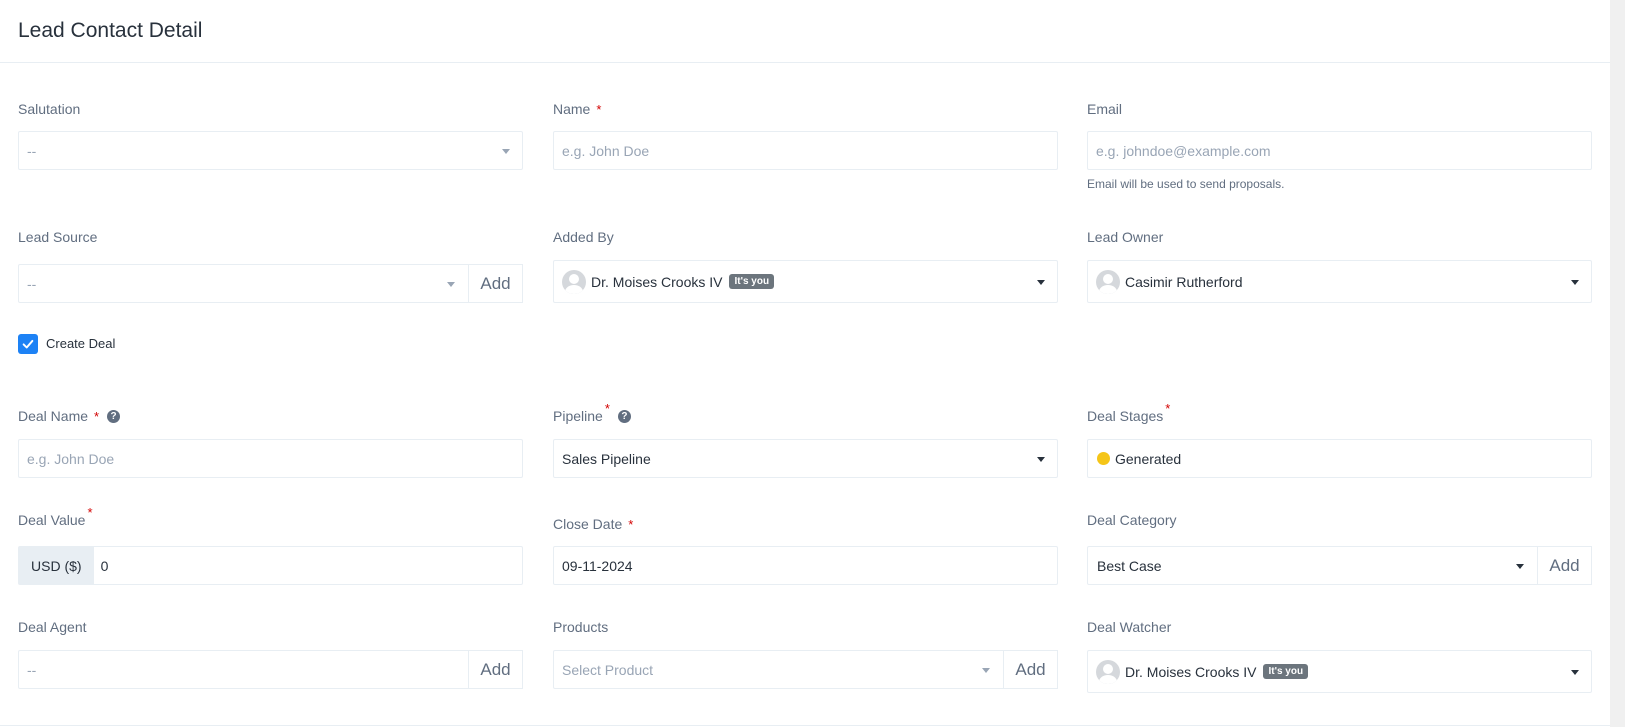 The height and width of the screenshot is (727, 1625). I want to click on products-placeholder: Select Product, so click(608, 669).